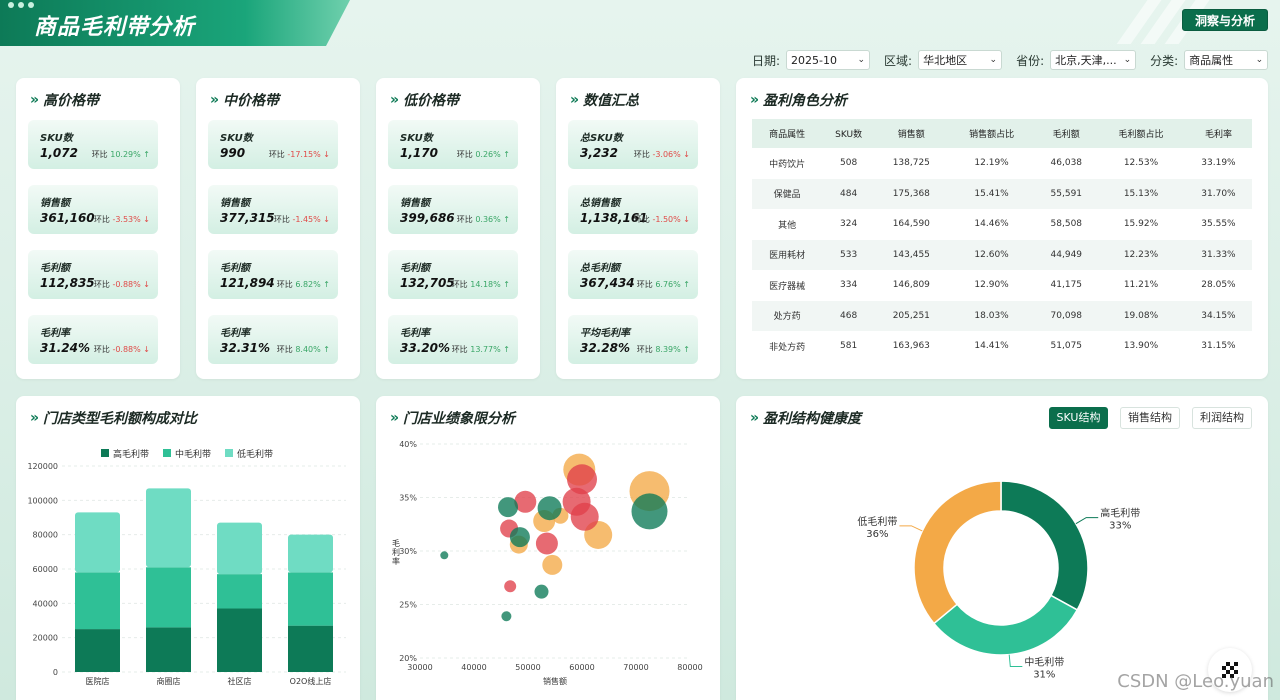 This screenshot has height=700, width=1280. Describe the element at coordinates (1218, 346) in the screenshot. I see `table-cell: 31.15%` at that location.